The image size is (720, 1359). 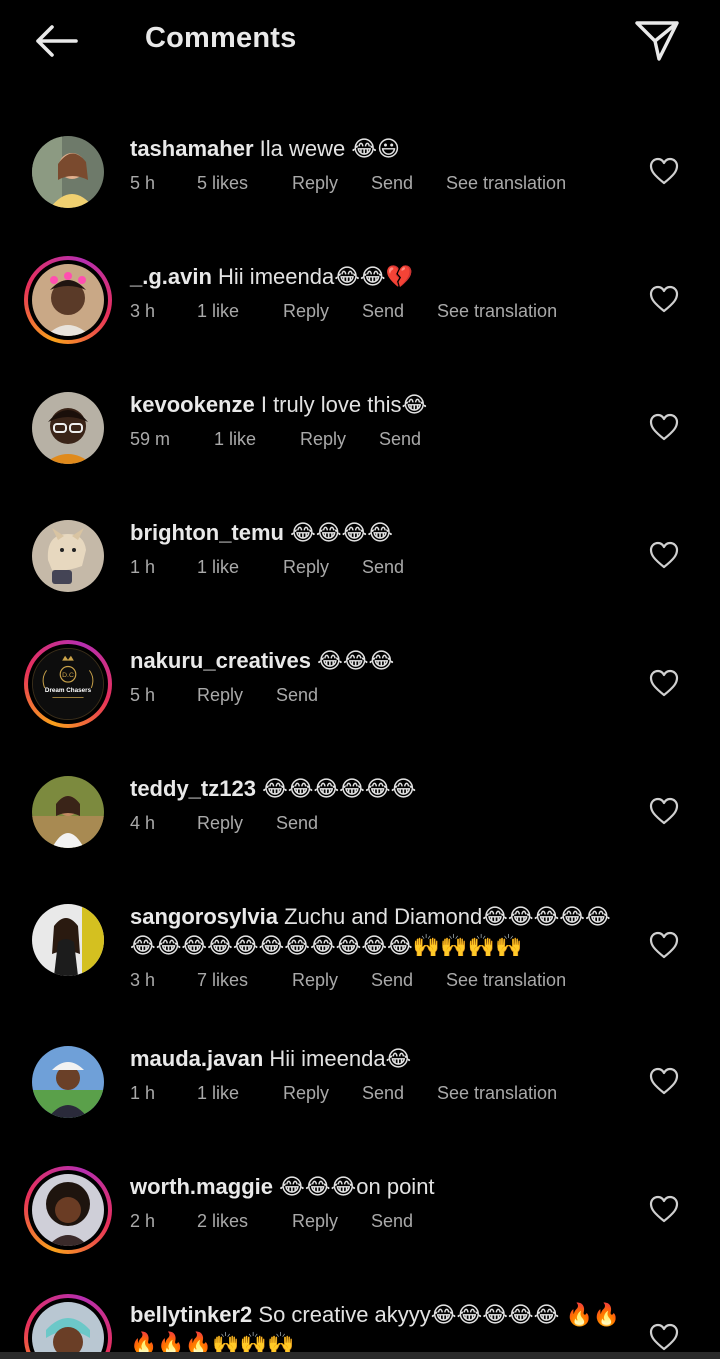 What do you see at coordinates (196, 1058) in the screenshot?
I see `comment-username: mauda.javan` at bounding box center [196, 1058].